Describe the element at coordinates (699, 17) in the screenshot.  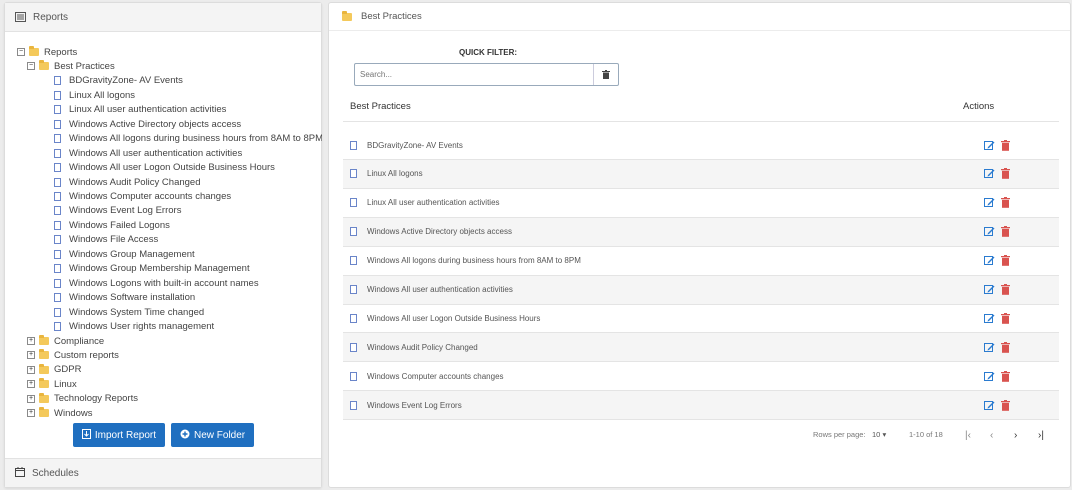
I see `best-practices-header: Best Practices` at that location.